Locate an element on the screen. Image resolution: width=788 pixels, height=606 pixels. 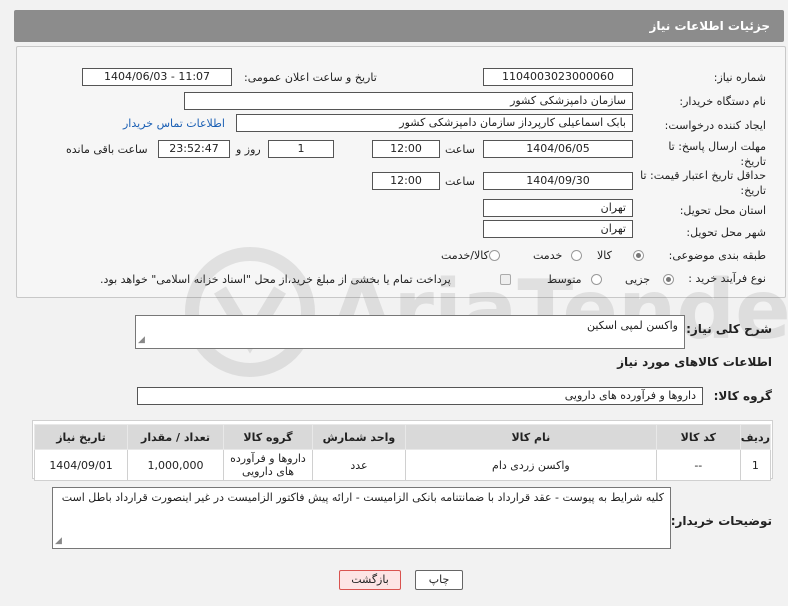
reply-deadline-date: 1404/06/05 is located at coordinates (558, 149).